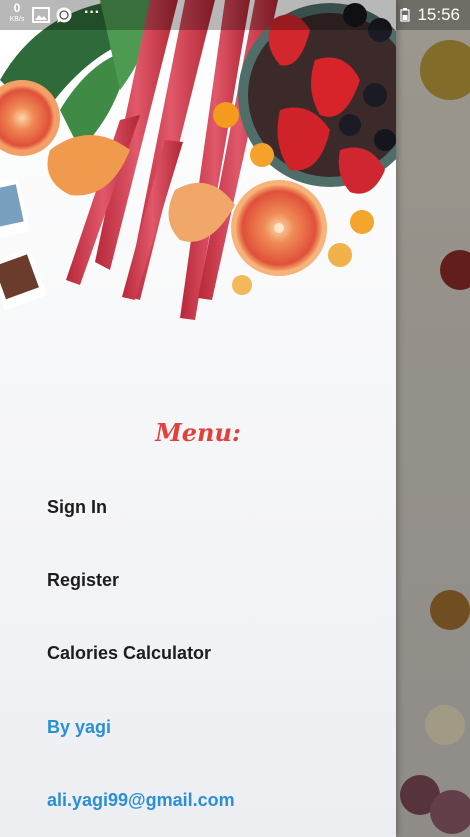 Image resolution: width=470 pixels, height=837 pixels. Describe the element at coordinates (41, 17) in the screenshot. I see `image-notification-icon` at that location.